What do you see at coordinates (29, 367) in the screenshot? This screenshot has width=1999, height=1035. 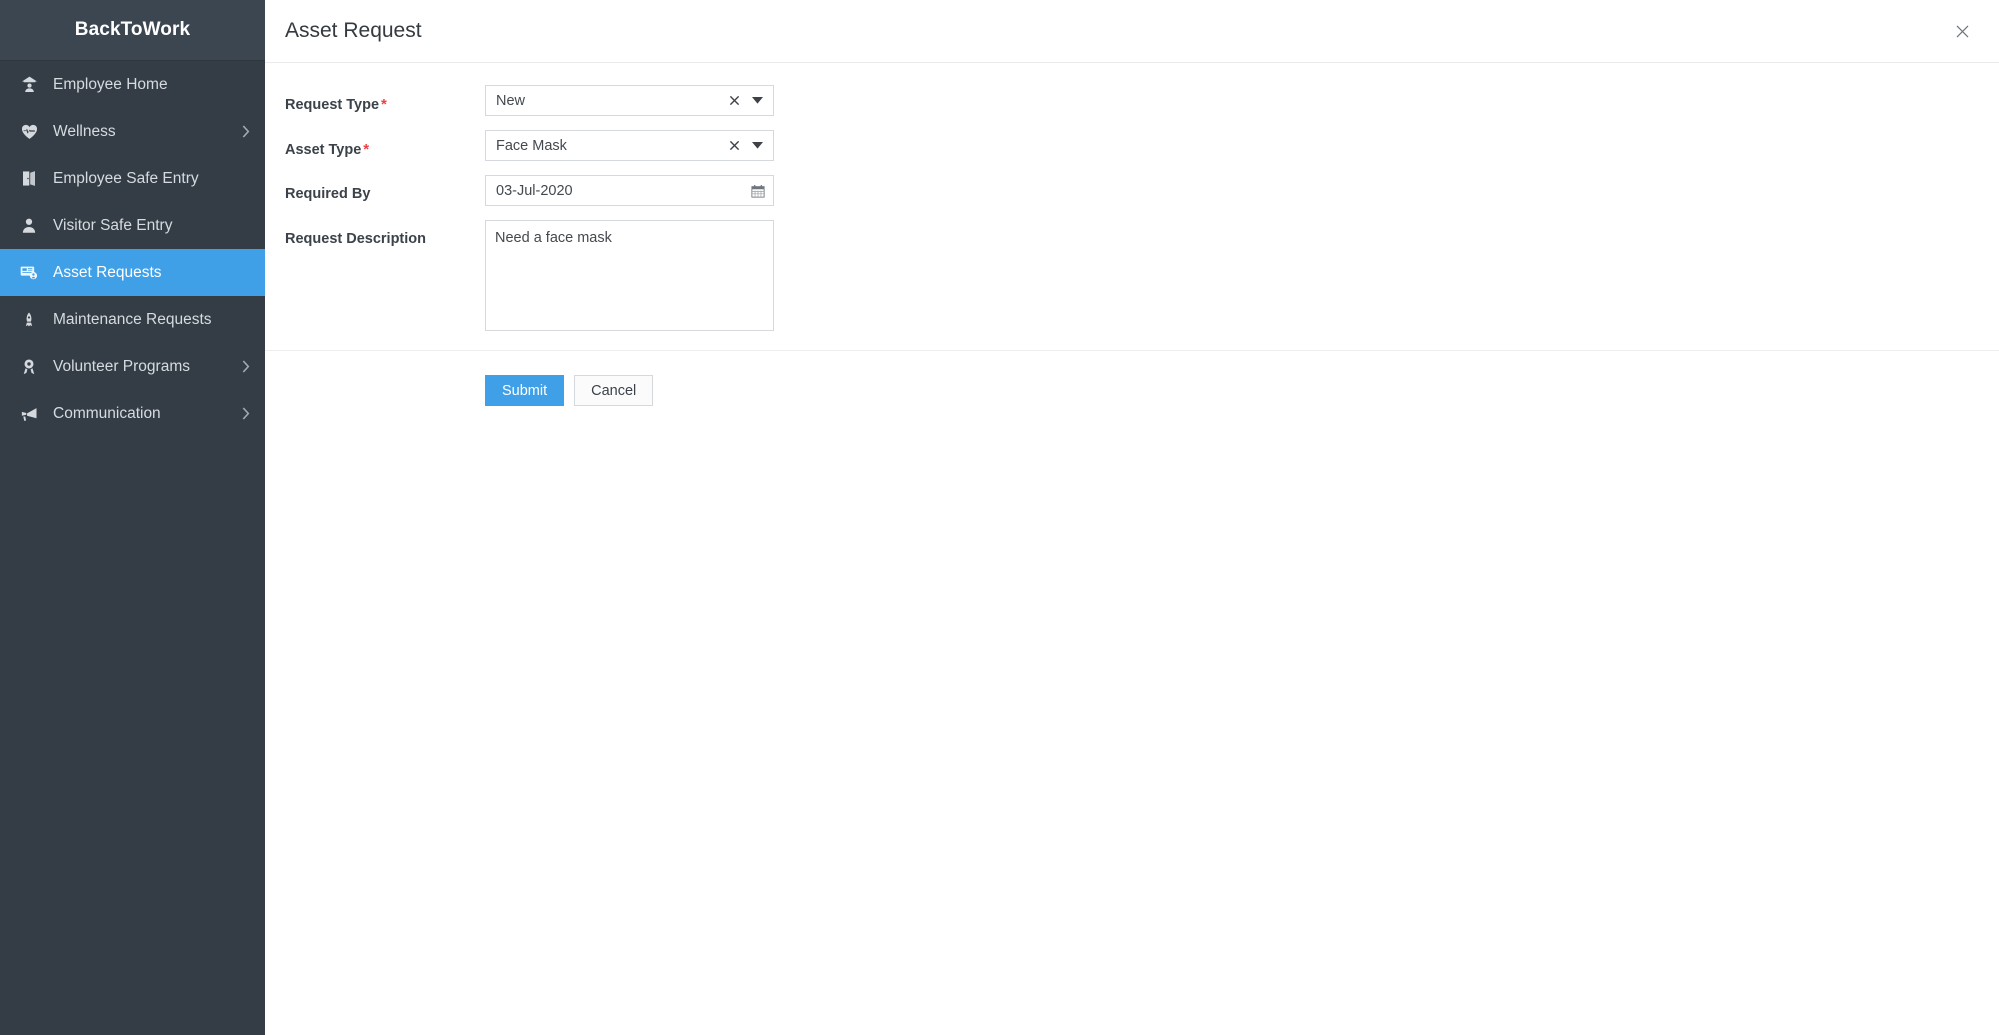 I see `award-medal-icon` at bounding box center [29, 367].